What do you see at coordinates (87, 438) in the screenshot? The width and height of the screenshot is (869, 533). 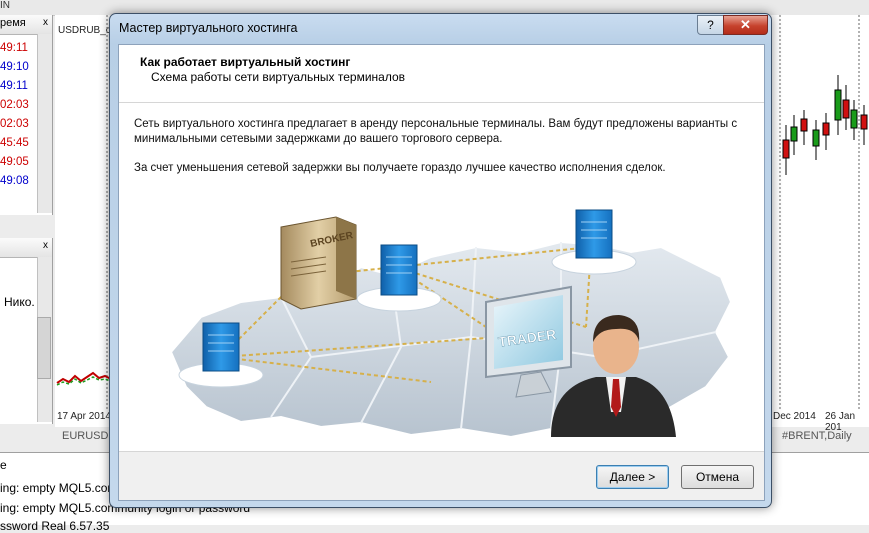 I see `chart-tab-eurusd: EURUSD,` at bounding box center [87, 438].